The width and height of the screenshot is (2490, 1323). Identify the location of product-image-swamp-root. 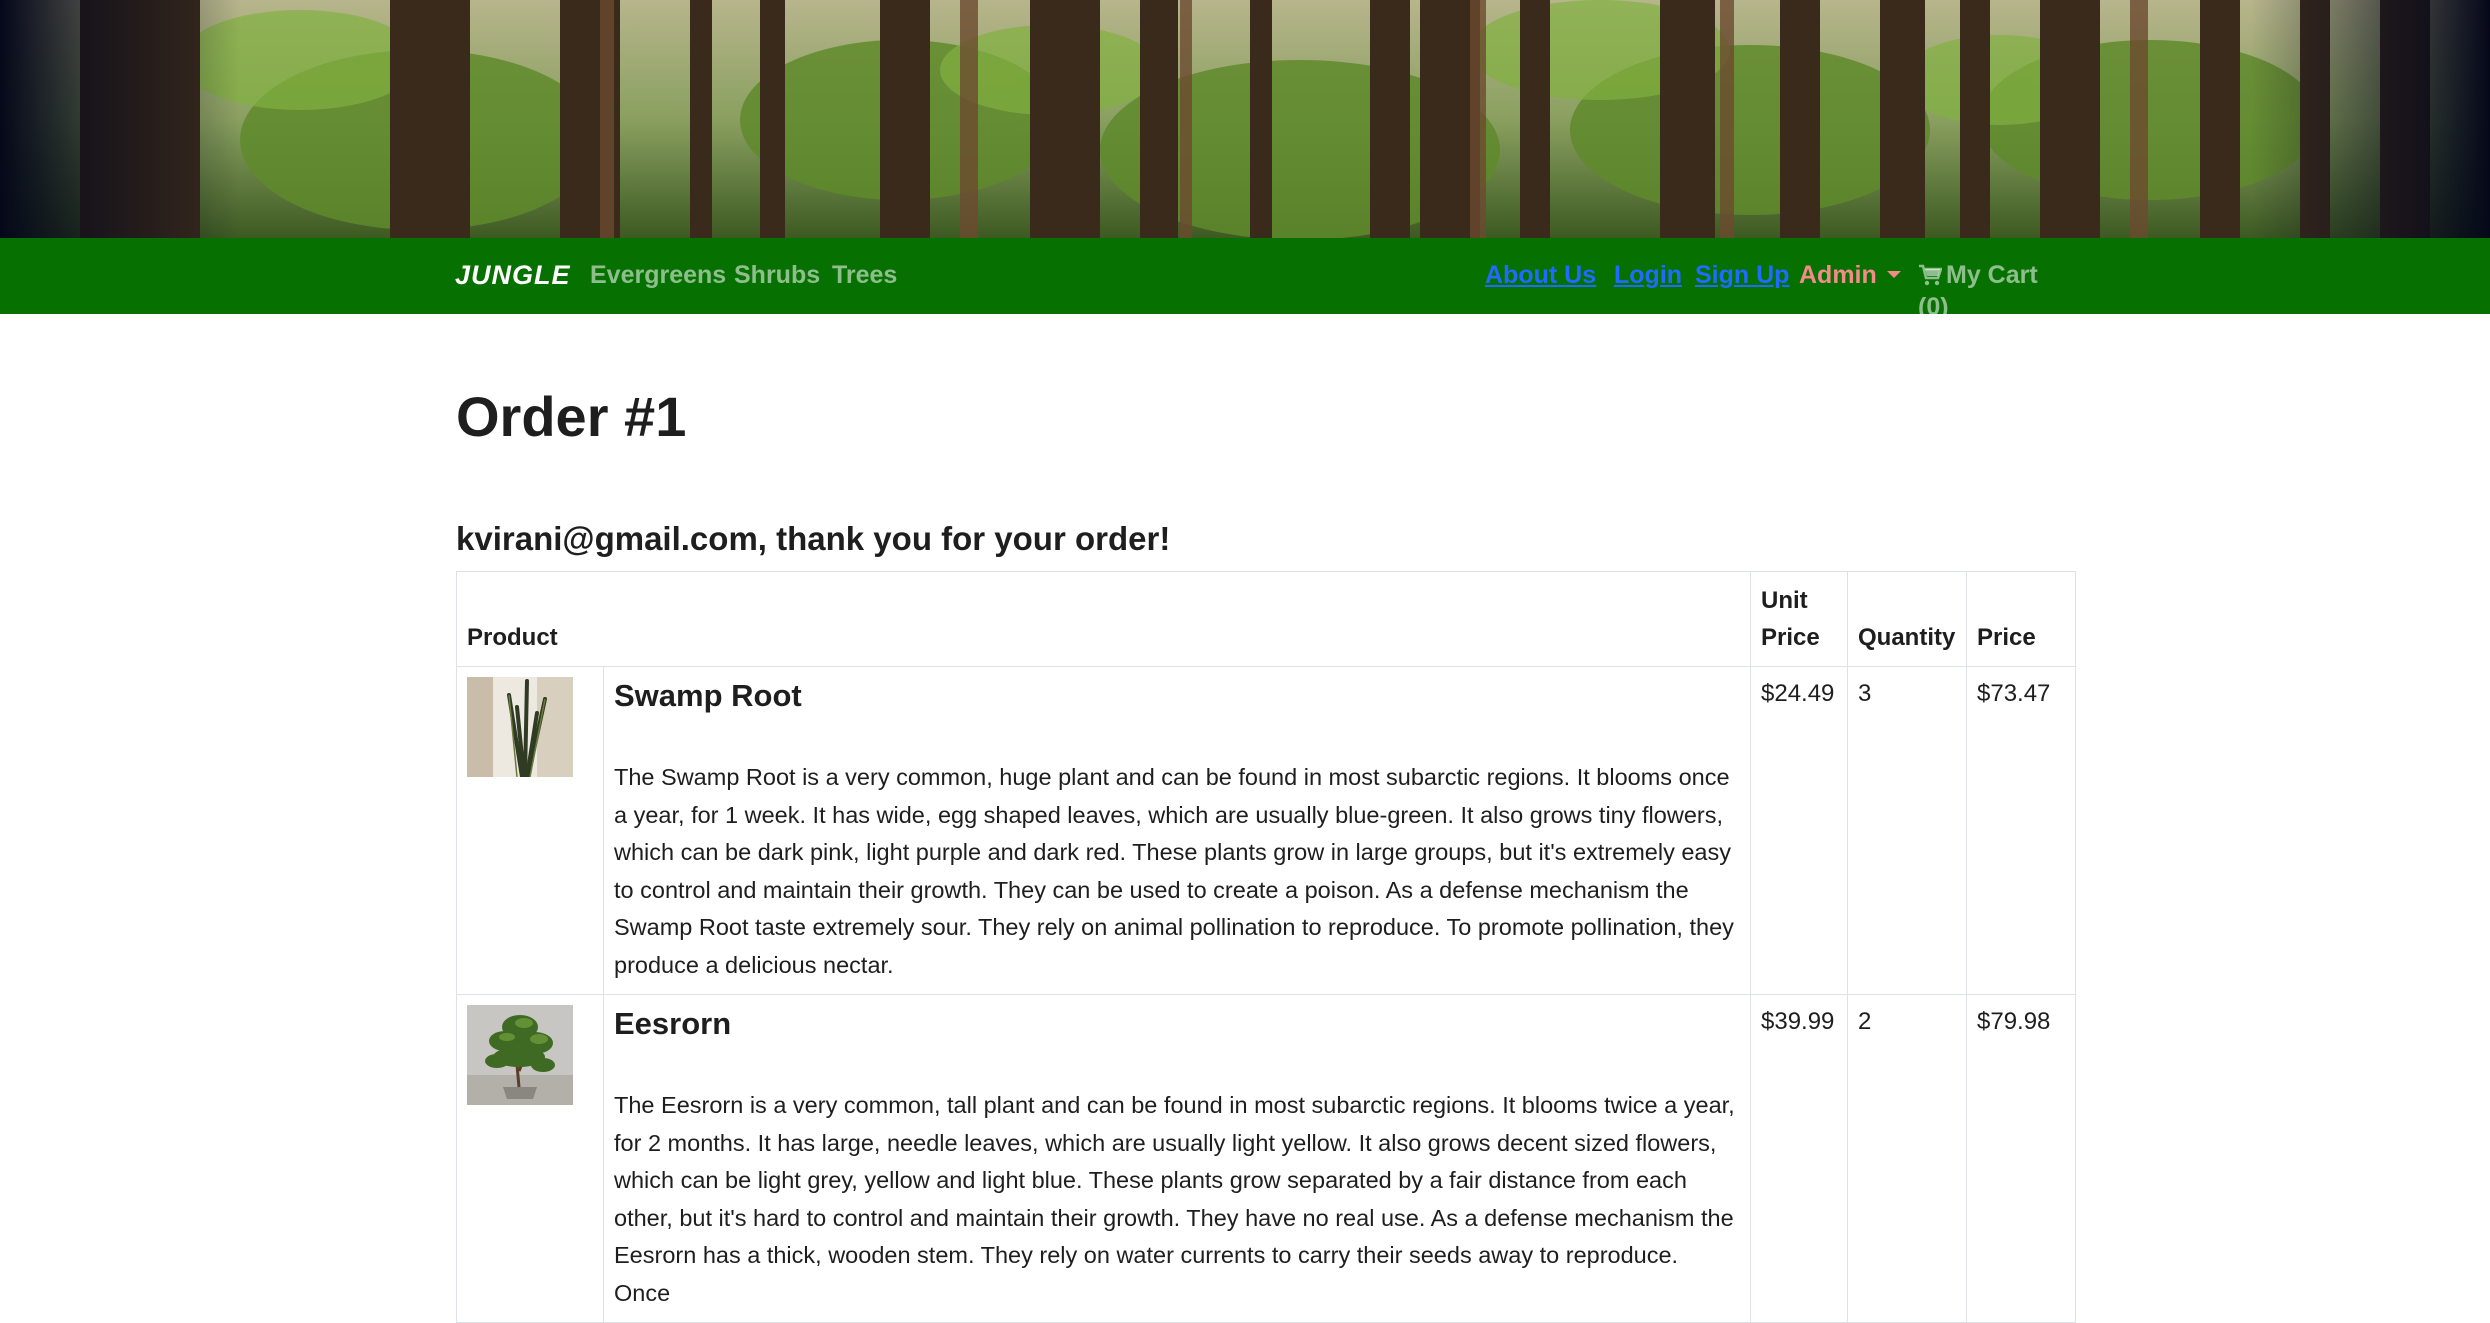
(520, 727).